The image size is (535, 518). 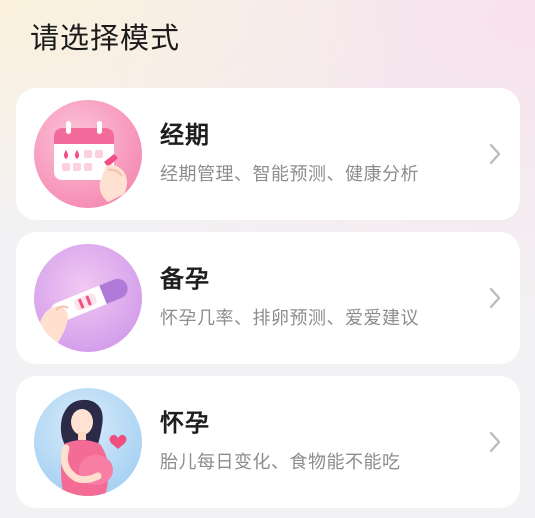 What do you see at coordinates (88, 298) in the screenshot?
I see `ovulation-test-strip-icon` at bounding box center [88, 298].